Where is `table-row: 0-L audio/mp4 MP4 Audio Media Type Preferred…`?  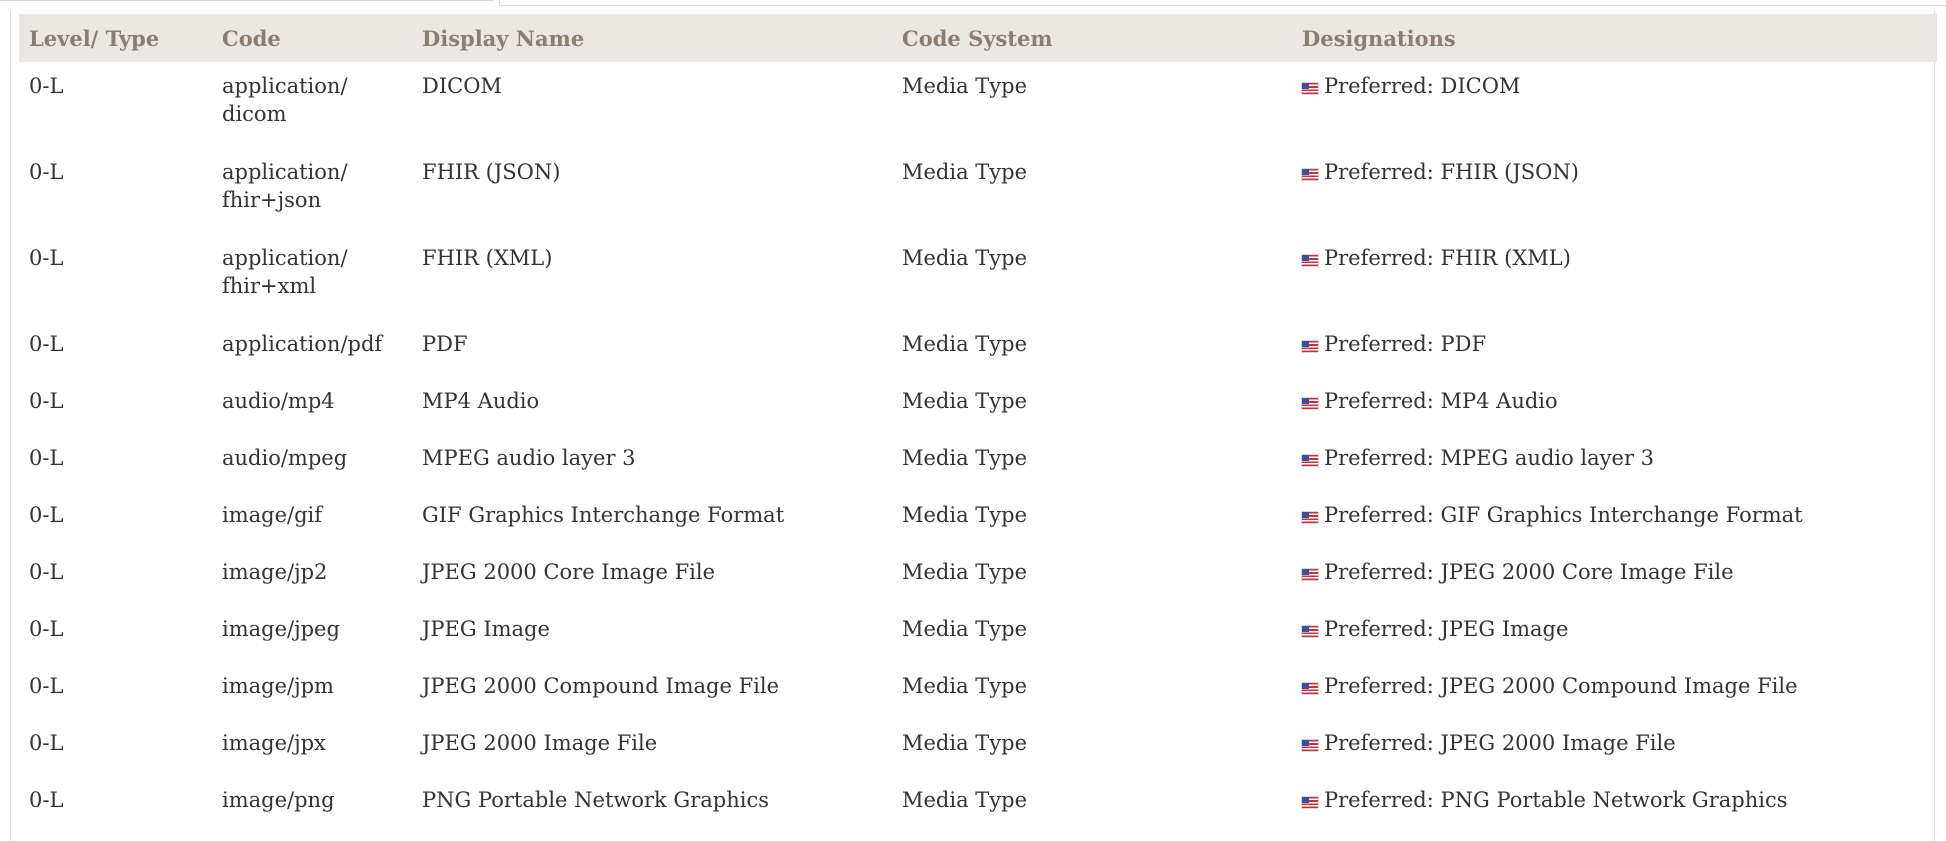 table-row: 0-L audio/mp4 MP4 Audio Media Type Preferred… is located at coordinates (978, 405).